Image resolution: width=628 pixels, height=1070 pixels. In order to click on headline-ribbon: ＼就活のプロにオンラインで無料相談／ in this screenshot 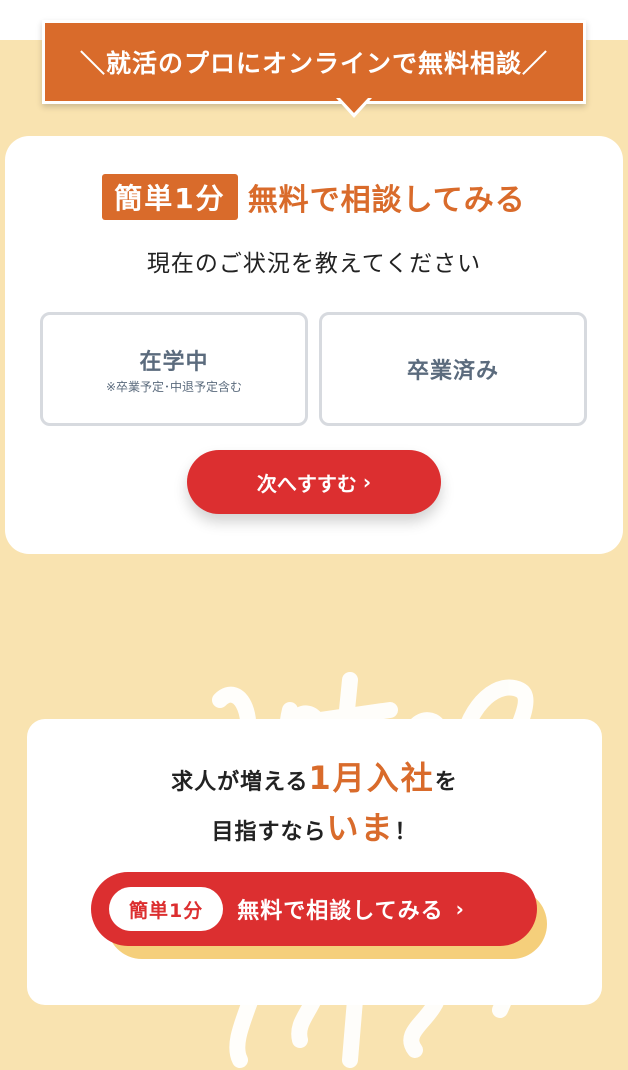, I will do `click(314, 69)`.